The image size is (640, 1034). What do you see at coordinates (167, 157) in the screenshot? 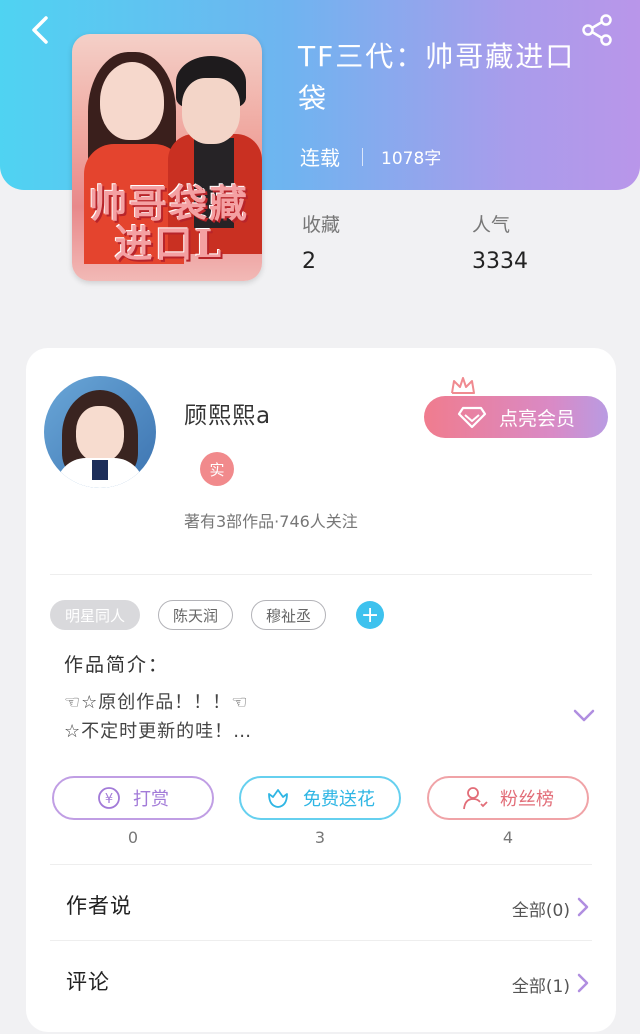
I see `book-cover: 帅哥袋藏进口L` at bounding box center [167, 157].